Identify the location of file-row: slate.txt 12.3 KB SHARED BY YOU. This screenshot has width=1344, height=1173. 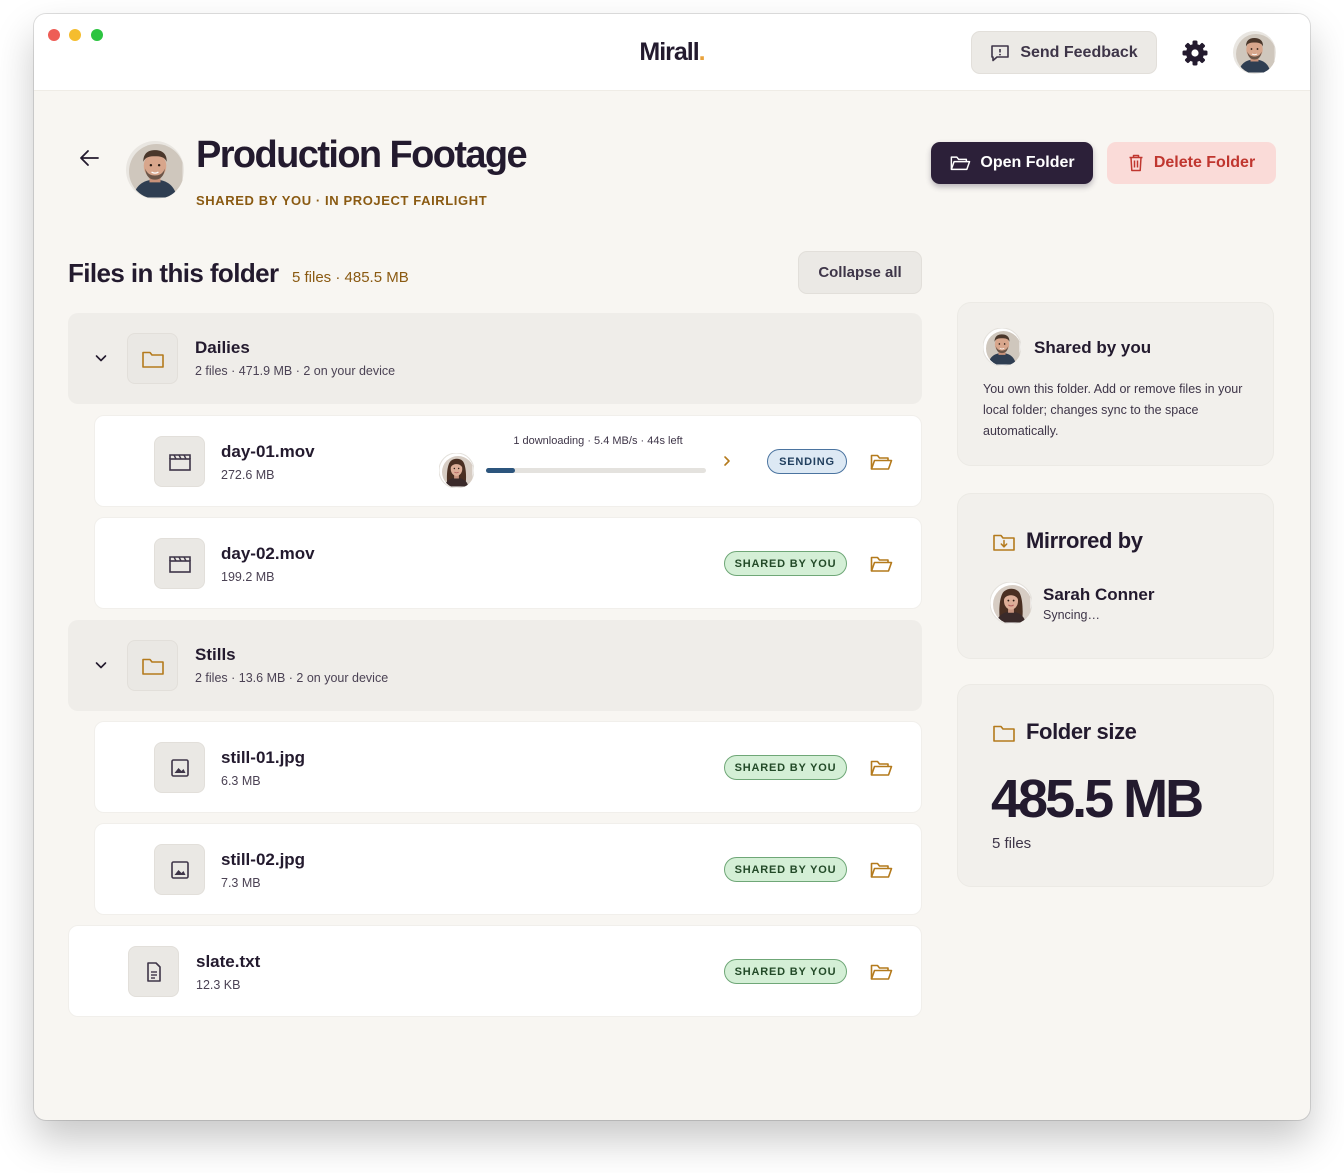
(495, 971).